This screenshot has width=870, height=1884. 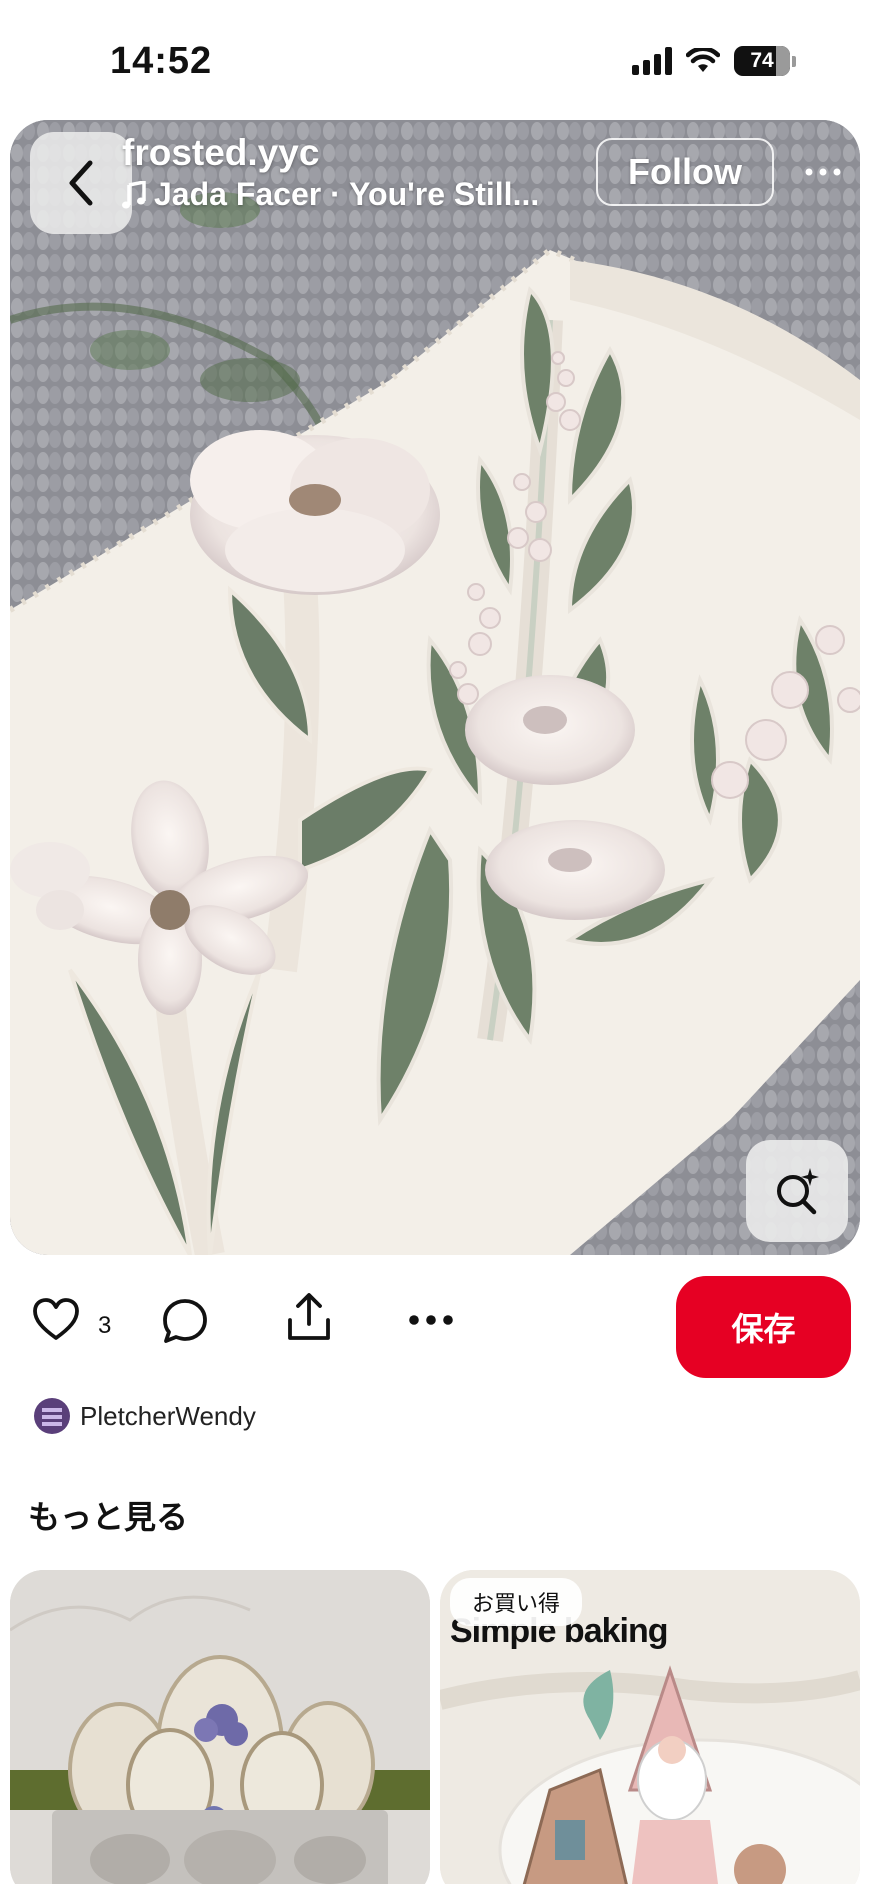 I want to click on back-arrow-icon, so click(x=81, y=183).